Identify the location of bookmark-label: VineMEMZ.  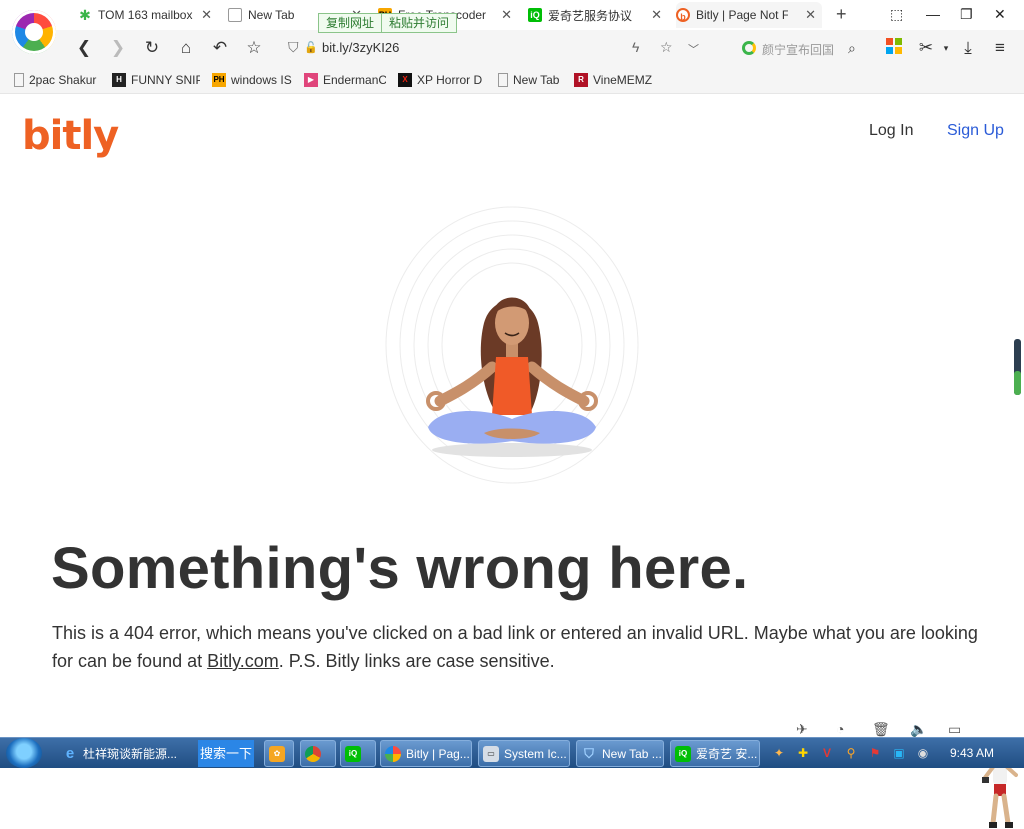
(623, 80).